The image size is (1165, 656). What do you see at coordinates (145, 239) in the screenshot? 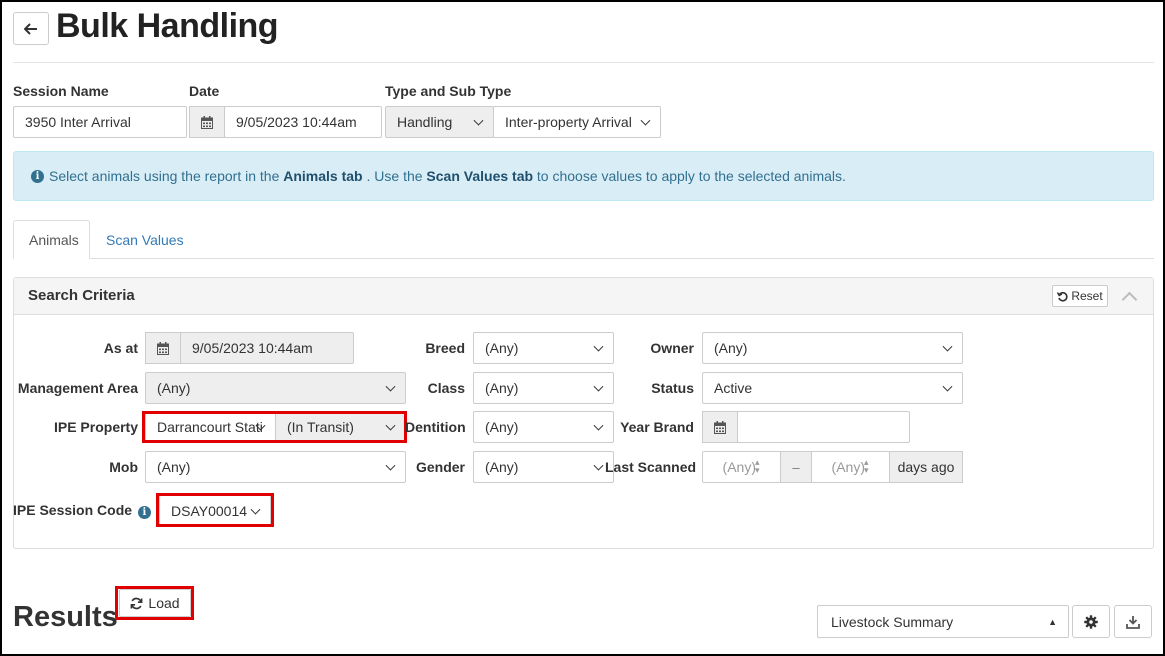
I see `tab-scan-values: Scan Values` at bounding box center [145, 239].